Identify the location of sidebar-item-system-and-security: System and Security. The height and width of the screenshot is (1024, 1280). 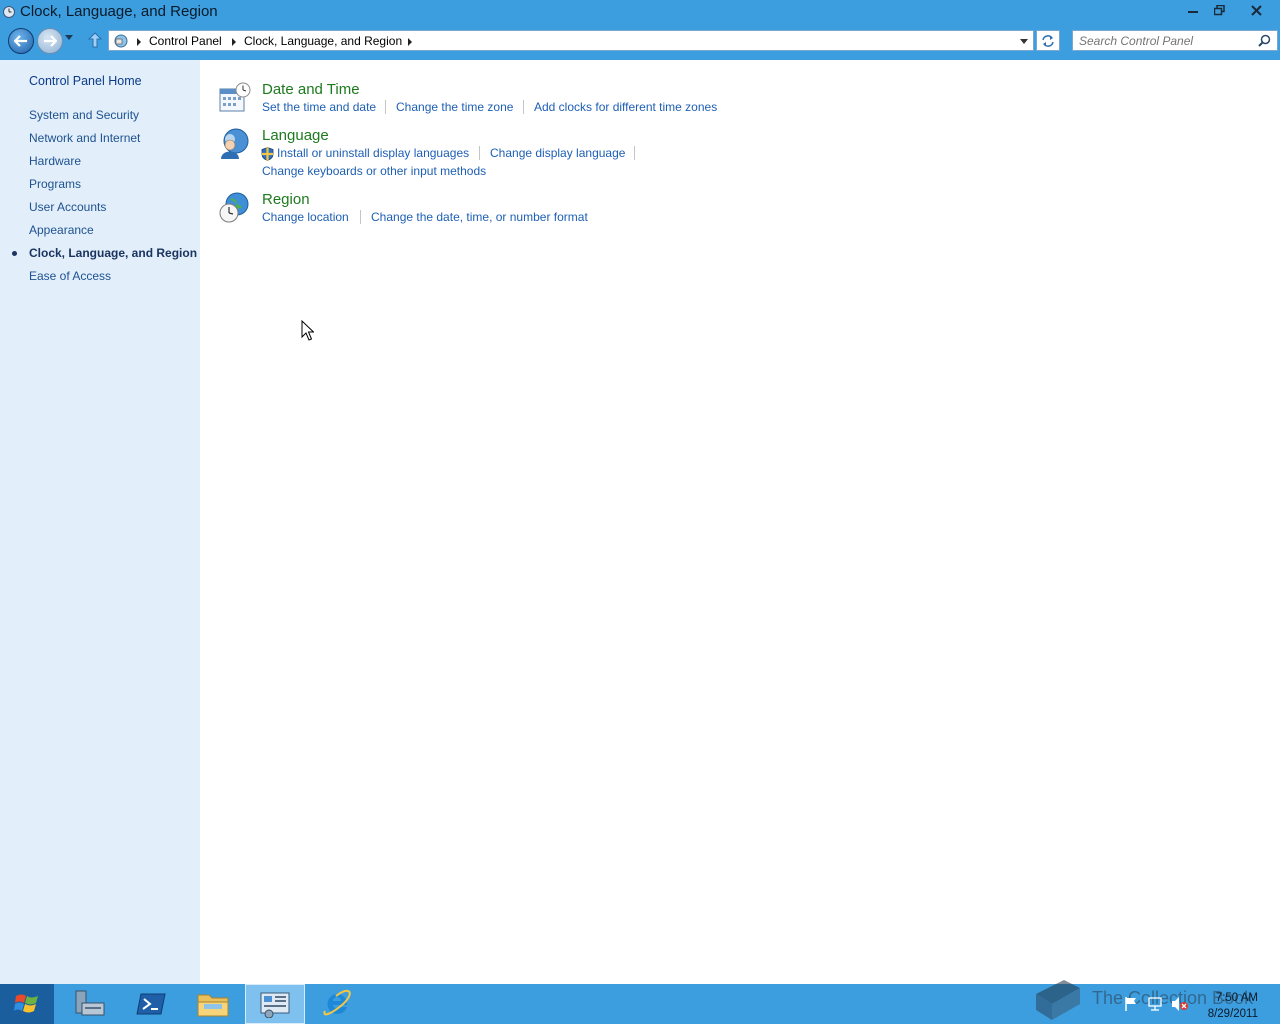
(84, 115).